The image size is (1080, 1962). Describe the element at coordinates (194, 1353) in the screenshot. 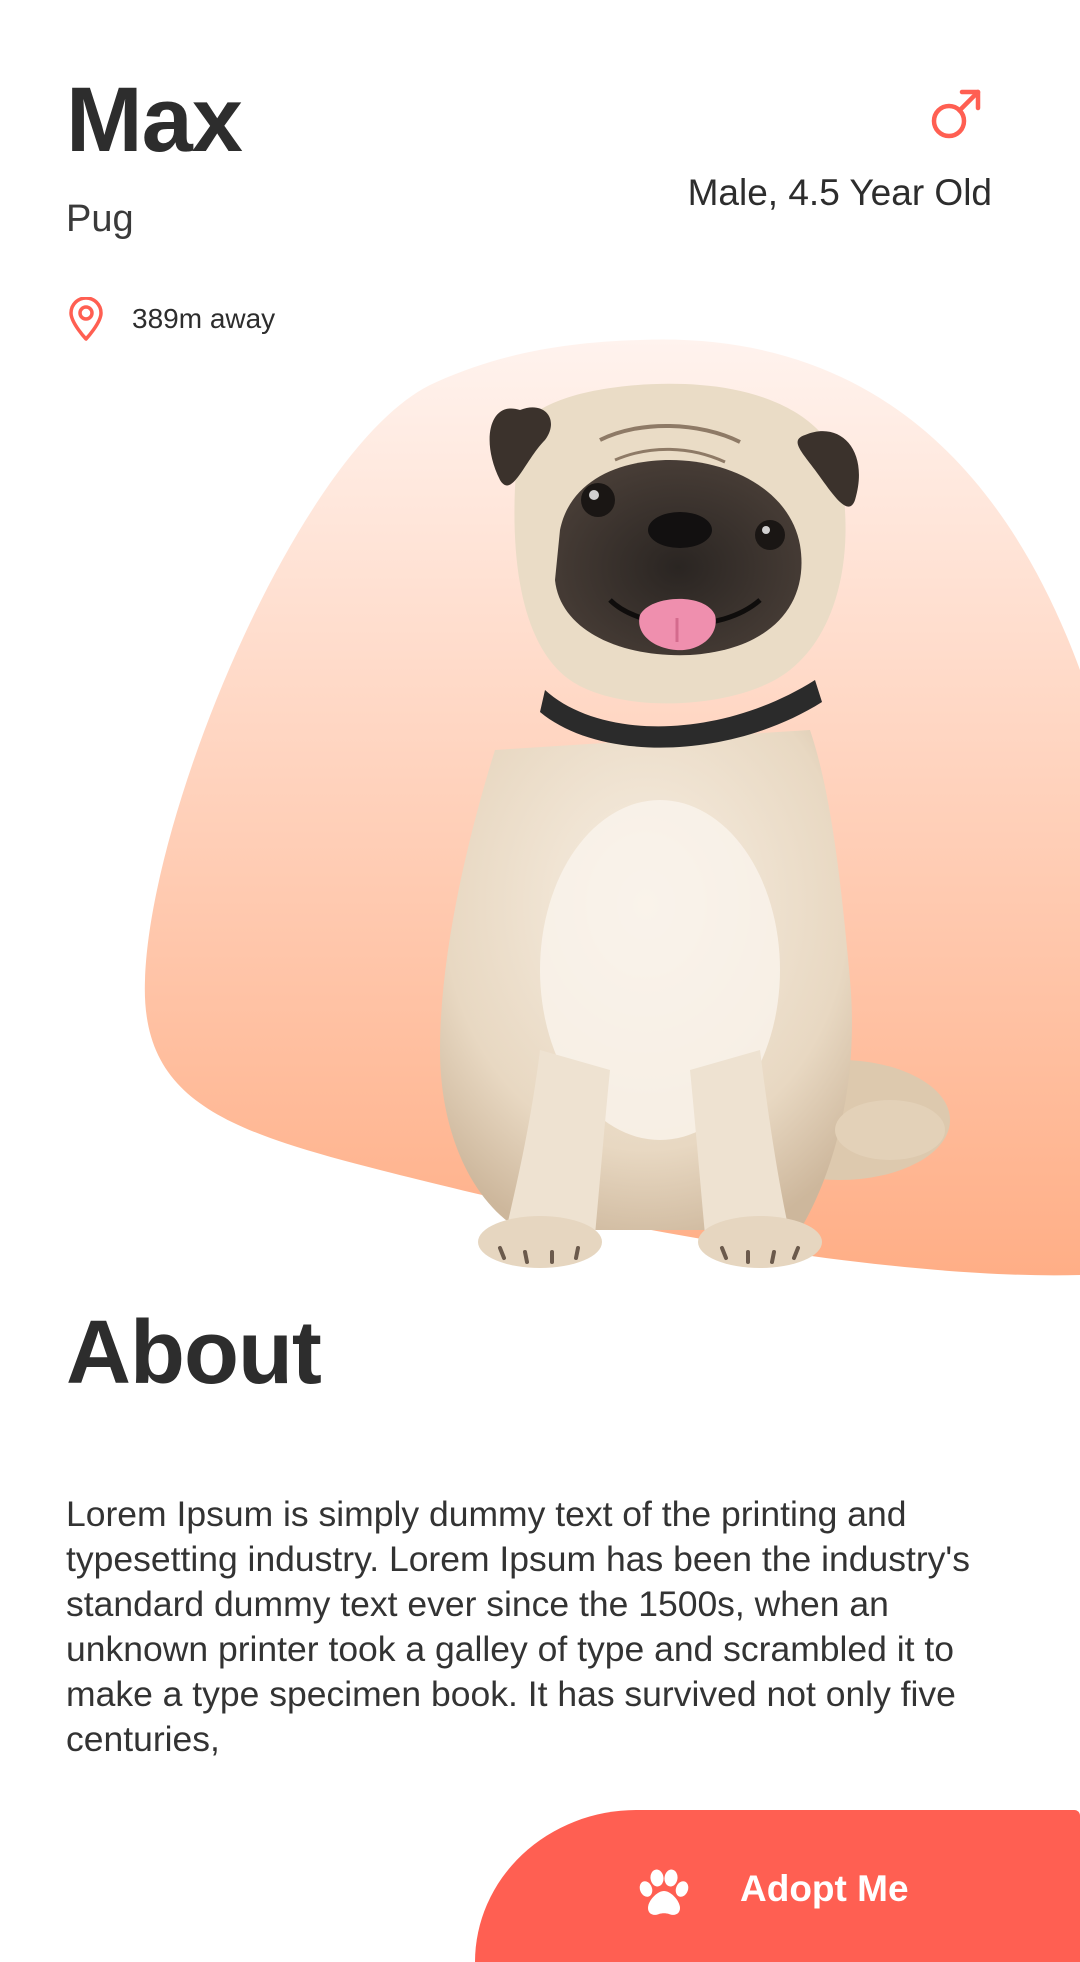

I see `about-title: About` at that location.